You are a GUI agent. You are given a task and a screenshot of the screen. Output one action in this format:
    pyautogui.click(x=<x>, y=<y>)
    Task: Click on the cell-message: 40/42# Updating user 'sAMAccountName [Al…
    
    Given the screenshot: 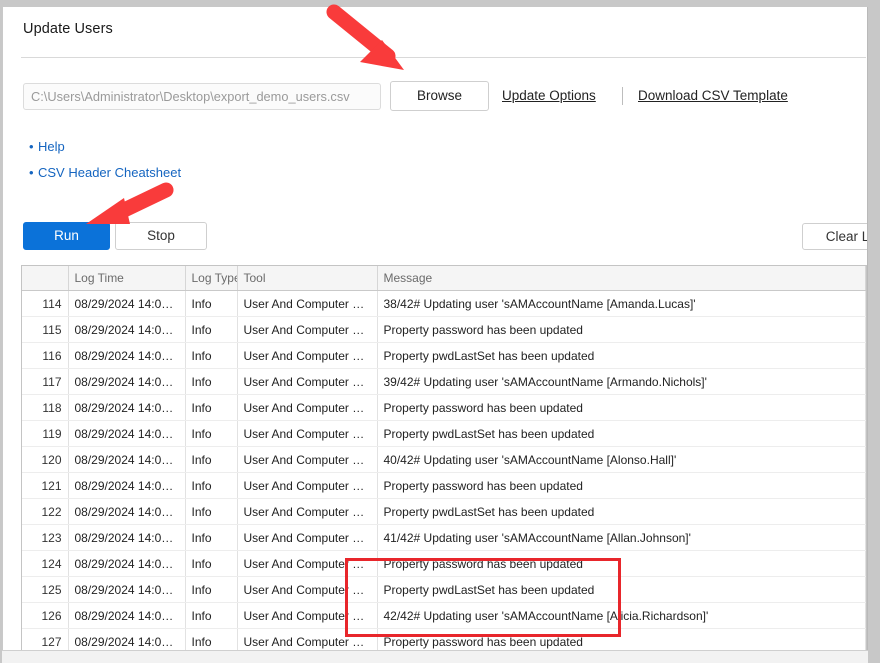 What is the action you would take?
    pyautogui.click(x=621, y=459)
    